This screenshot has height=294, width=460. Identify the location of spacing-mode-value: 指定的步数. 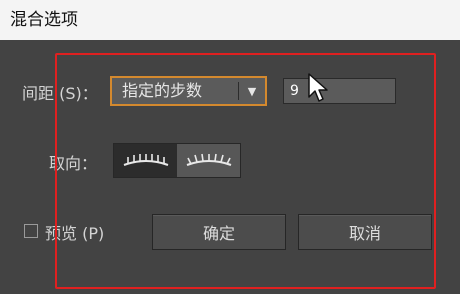
(162, 90).